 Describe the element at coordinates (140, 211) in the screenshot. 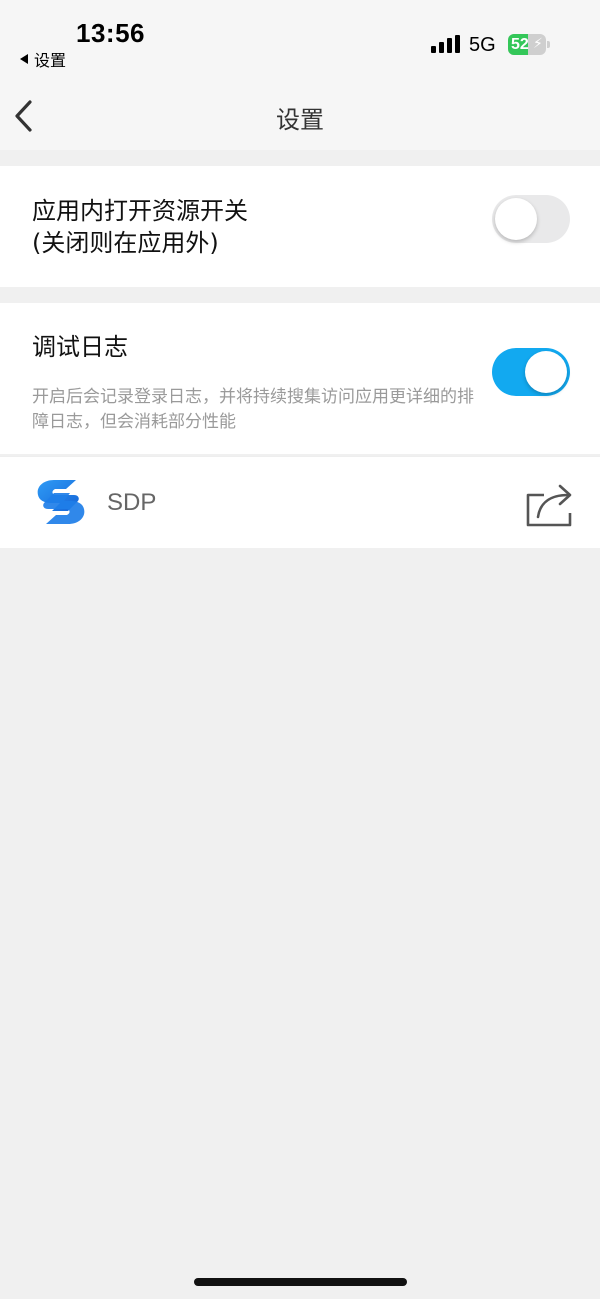

I see `in-app-open-label-line1: 应用内打开资源开关` at that location.